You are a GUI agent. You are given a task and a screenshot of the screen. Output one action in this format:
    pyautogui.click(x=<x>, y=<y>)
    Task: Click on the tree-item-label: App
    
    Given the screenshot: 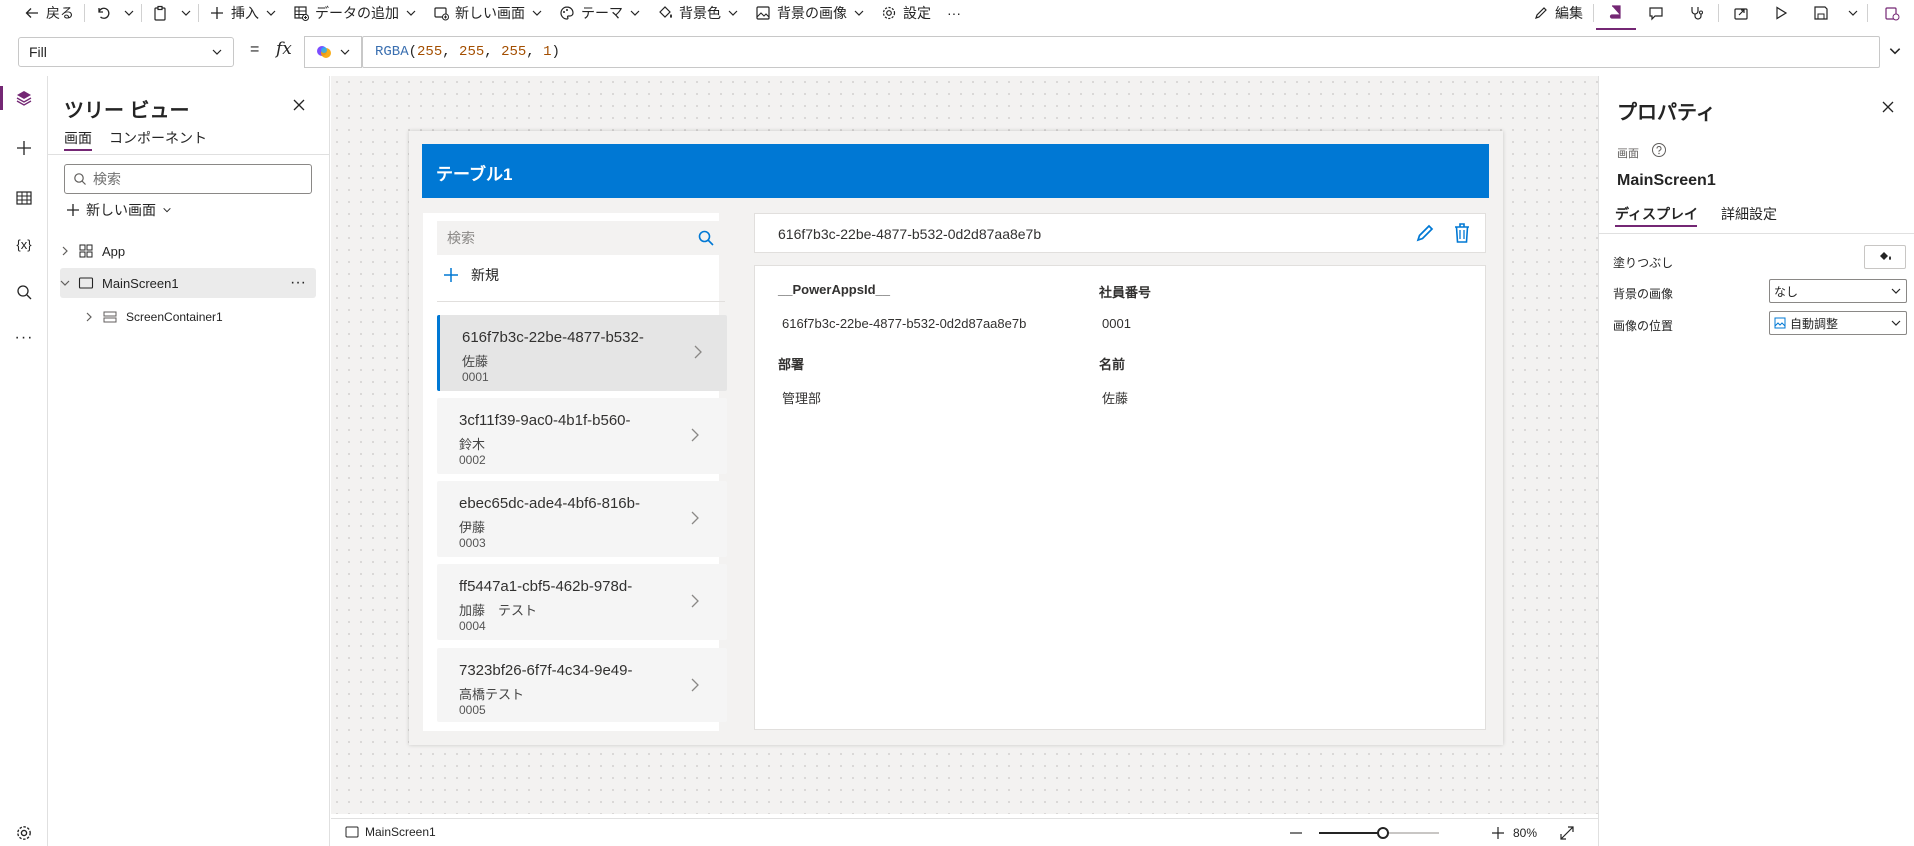 What is the action you would take?
    pyautogui.click(x=114, y=251)
    